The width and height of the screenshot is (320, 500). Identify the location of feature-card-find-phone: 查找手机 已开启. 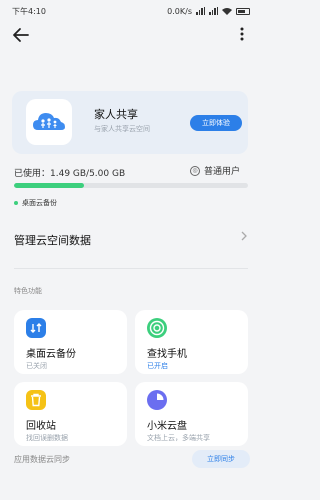
(191, 342).